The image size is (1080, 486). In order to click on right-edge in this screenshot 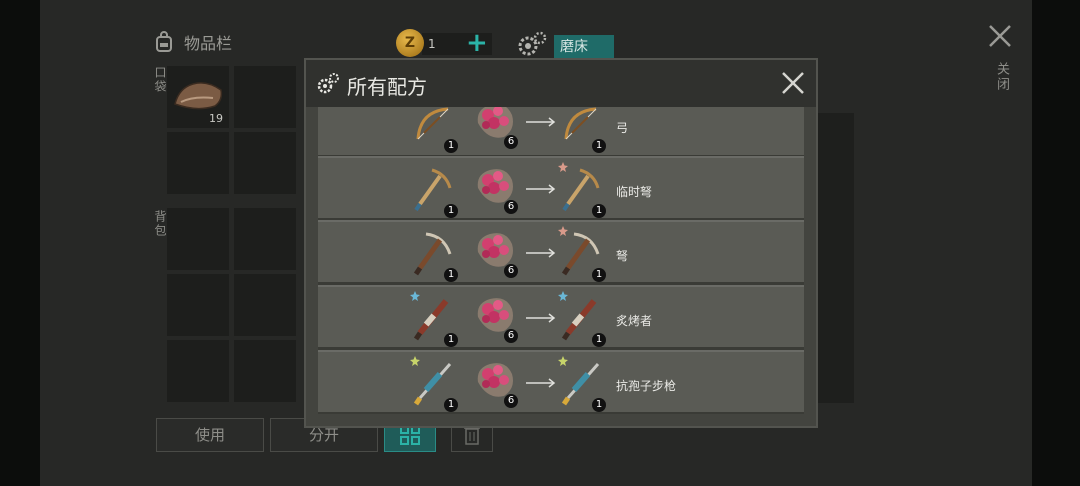, I will do `click(1056, 243)`.